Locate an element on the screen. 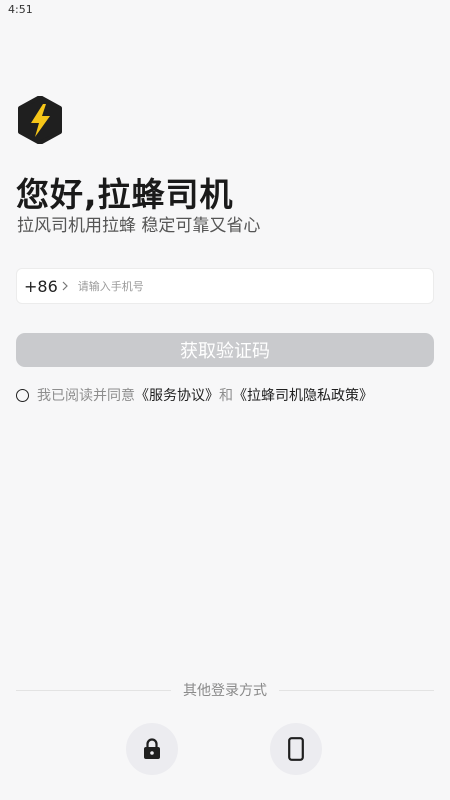  chevron-right-icon is located at coordinates (67, 286).